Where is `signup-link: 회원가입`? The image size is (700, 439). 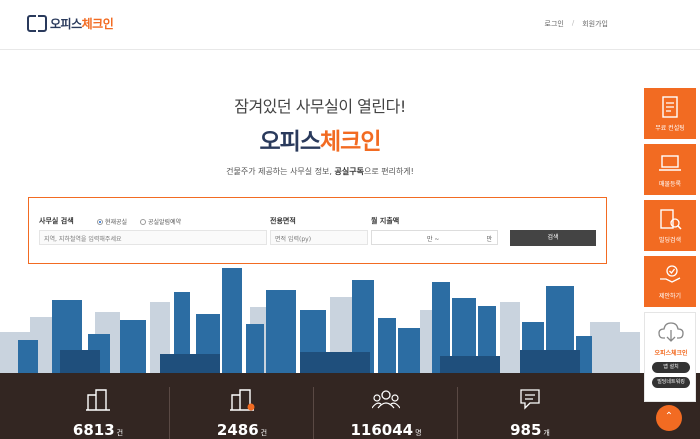 signup-link: 회원가입 is located at coordinates (595, 24).